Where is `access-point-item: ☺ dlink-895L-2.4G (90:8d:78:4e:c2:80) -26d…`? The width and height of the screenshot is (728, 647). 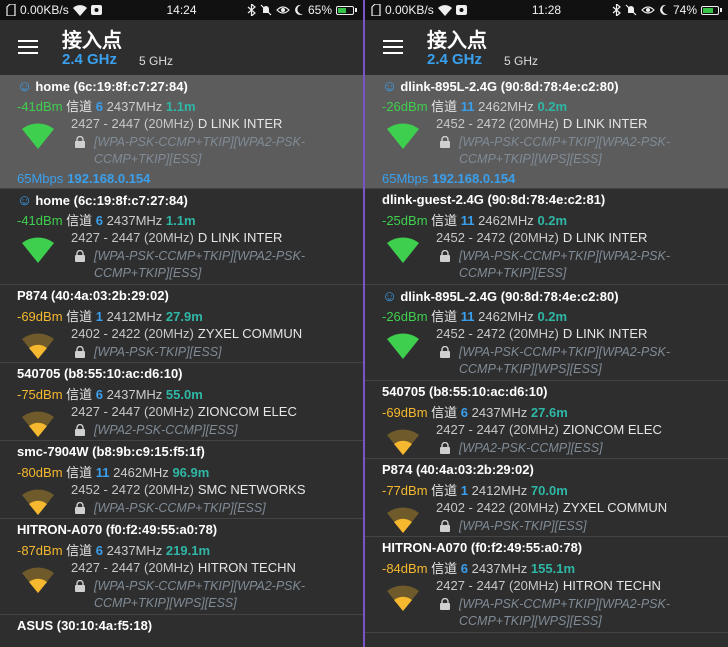 access-point-item: ☺ dlink-895L-2.4G (90:8d:78:4e:c2:80) -26d… is located at coordinates (546, 333).